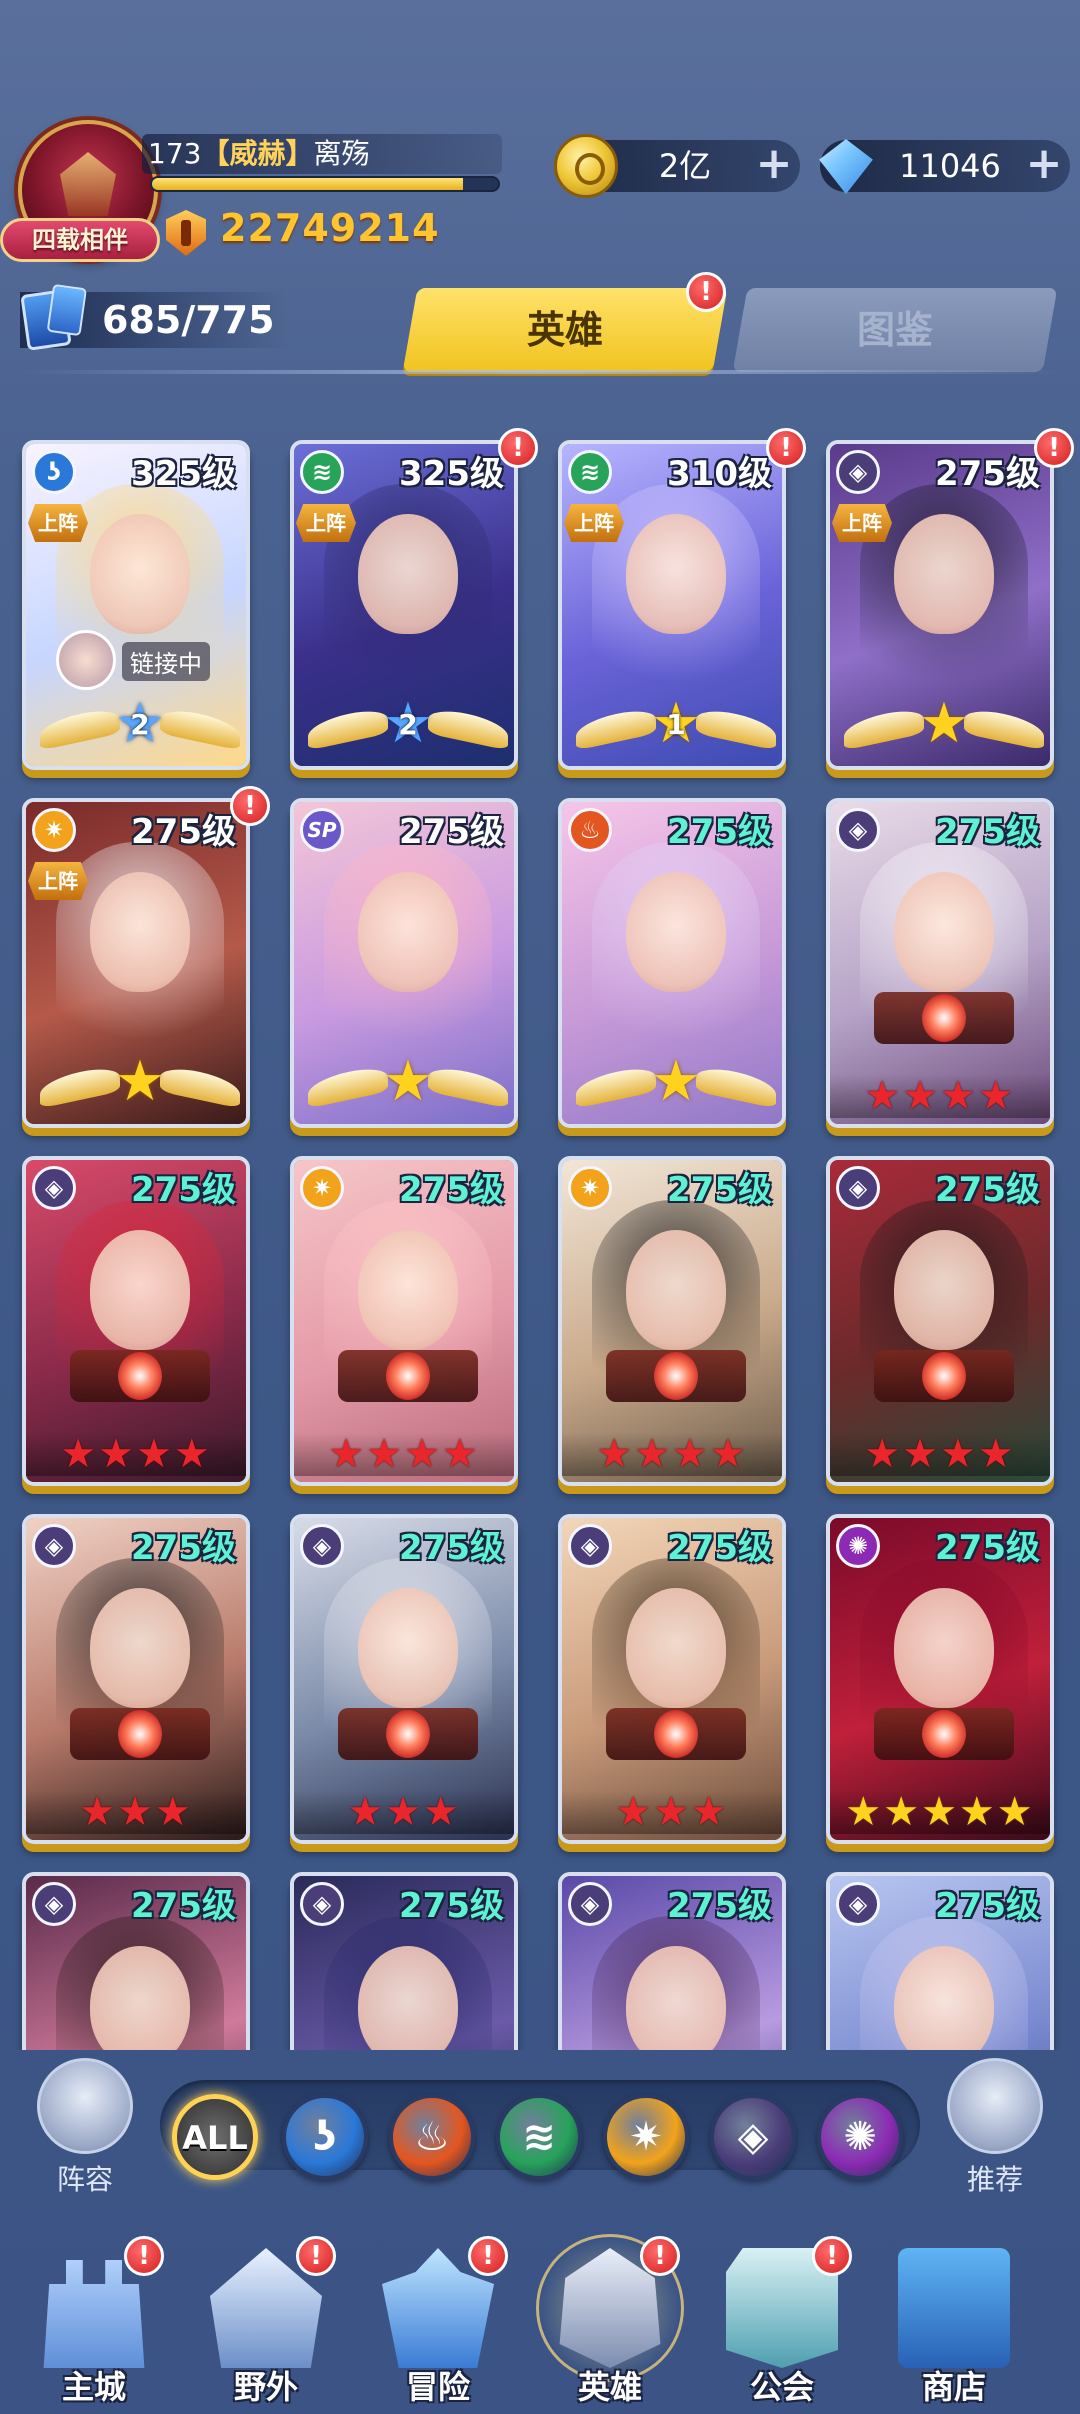 This screenshot has width=1080, height=2414. Describe the element at coordinates (950, 166) in the screenshot. I see `diamond-value: 11046` at that location.